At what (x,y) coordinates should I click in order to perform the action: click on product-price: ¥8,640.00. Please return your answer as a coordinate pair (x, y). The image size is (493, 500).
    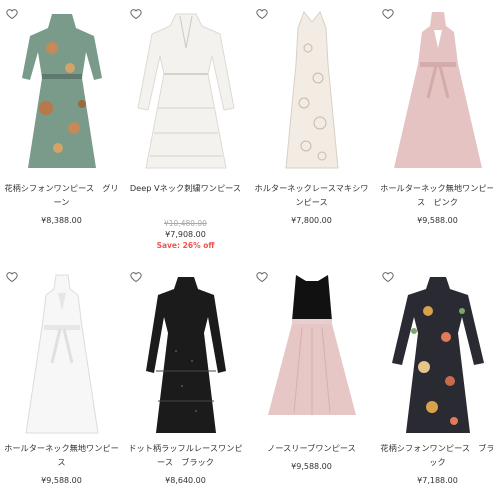
    Looking at the image, I should click on (185, 480).